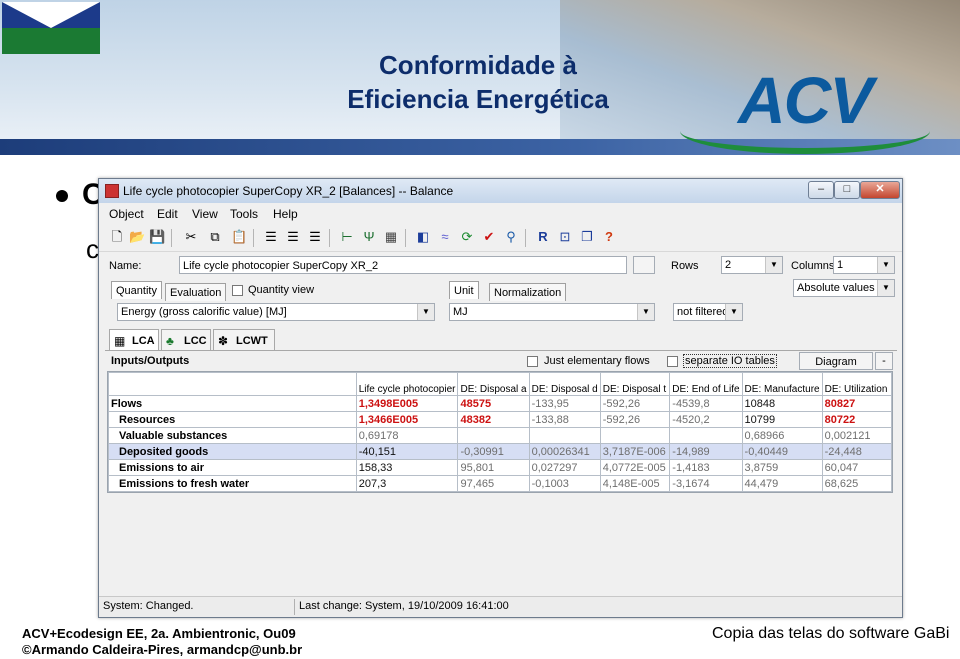  Describe the element at coordinates (215, 237) in the screenshot. I see `copy-icon: ⧉` at that location.